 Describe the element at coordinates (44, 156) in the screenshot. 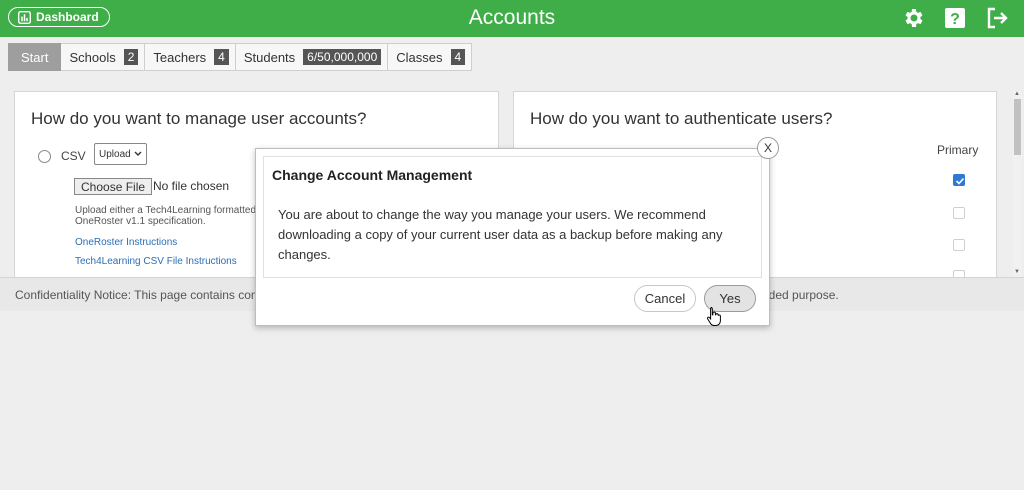

I see `csv-radio` at that location.